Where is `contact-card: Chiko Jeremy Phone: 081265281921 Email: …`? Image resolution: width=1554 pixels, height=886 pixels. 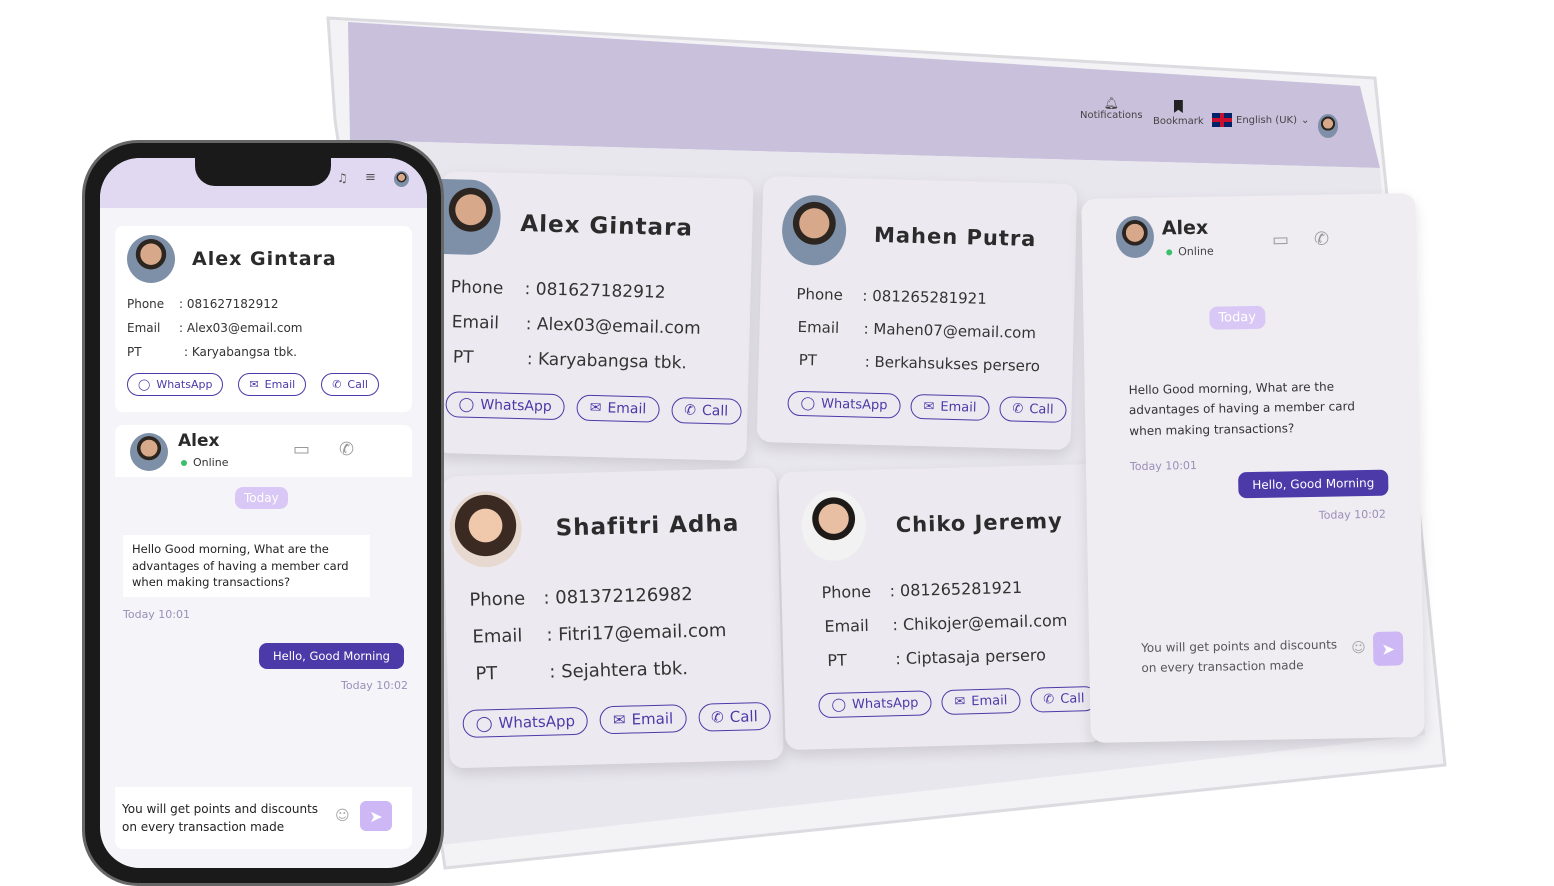 contact-card: Chiko Jeremy Phone: 081265281921 Email: … is located at coordinates (941, 607).